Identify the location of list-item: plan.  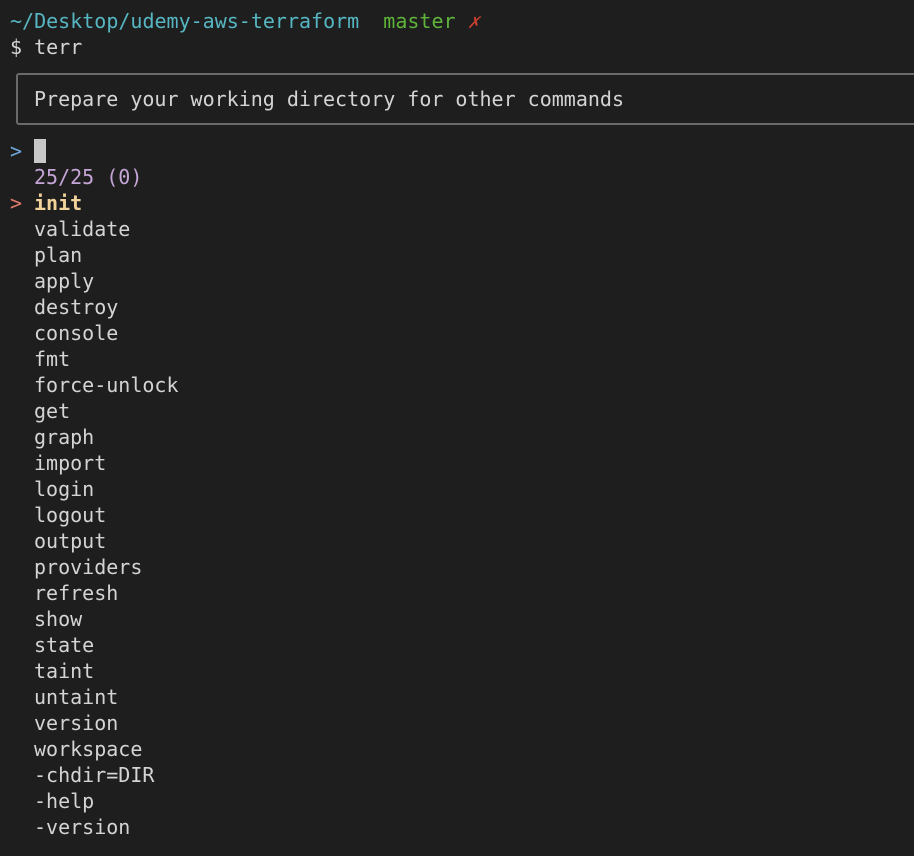
(106, 255).